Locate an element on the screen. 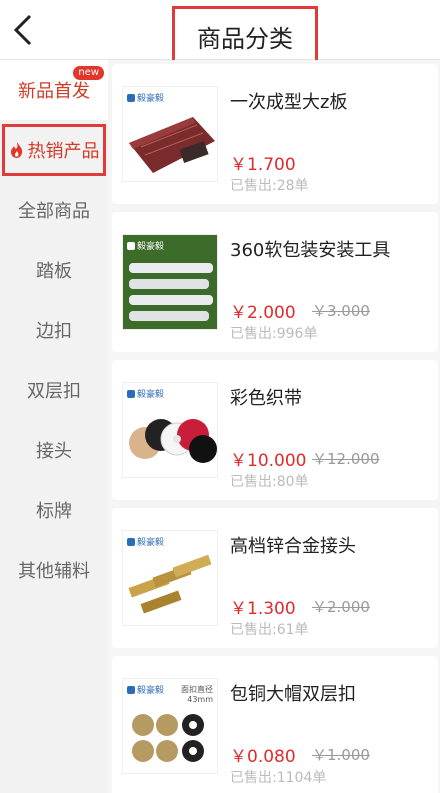  sidebar-item-label: 踏板 is located at coordinates (54, 271).